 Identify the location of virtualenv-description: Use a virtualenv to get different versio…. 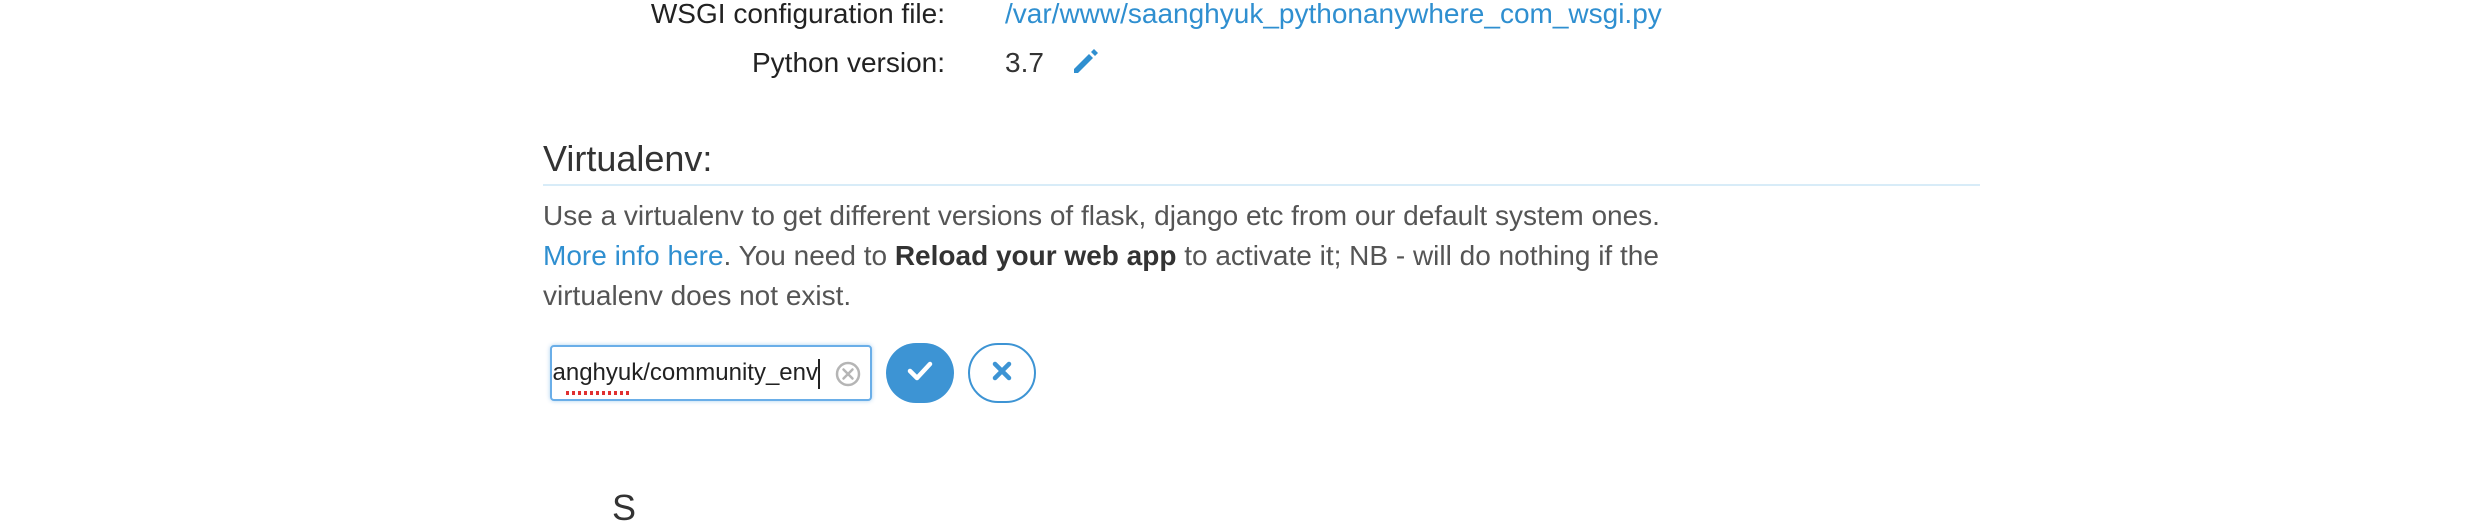
(1108, 256).